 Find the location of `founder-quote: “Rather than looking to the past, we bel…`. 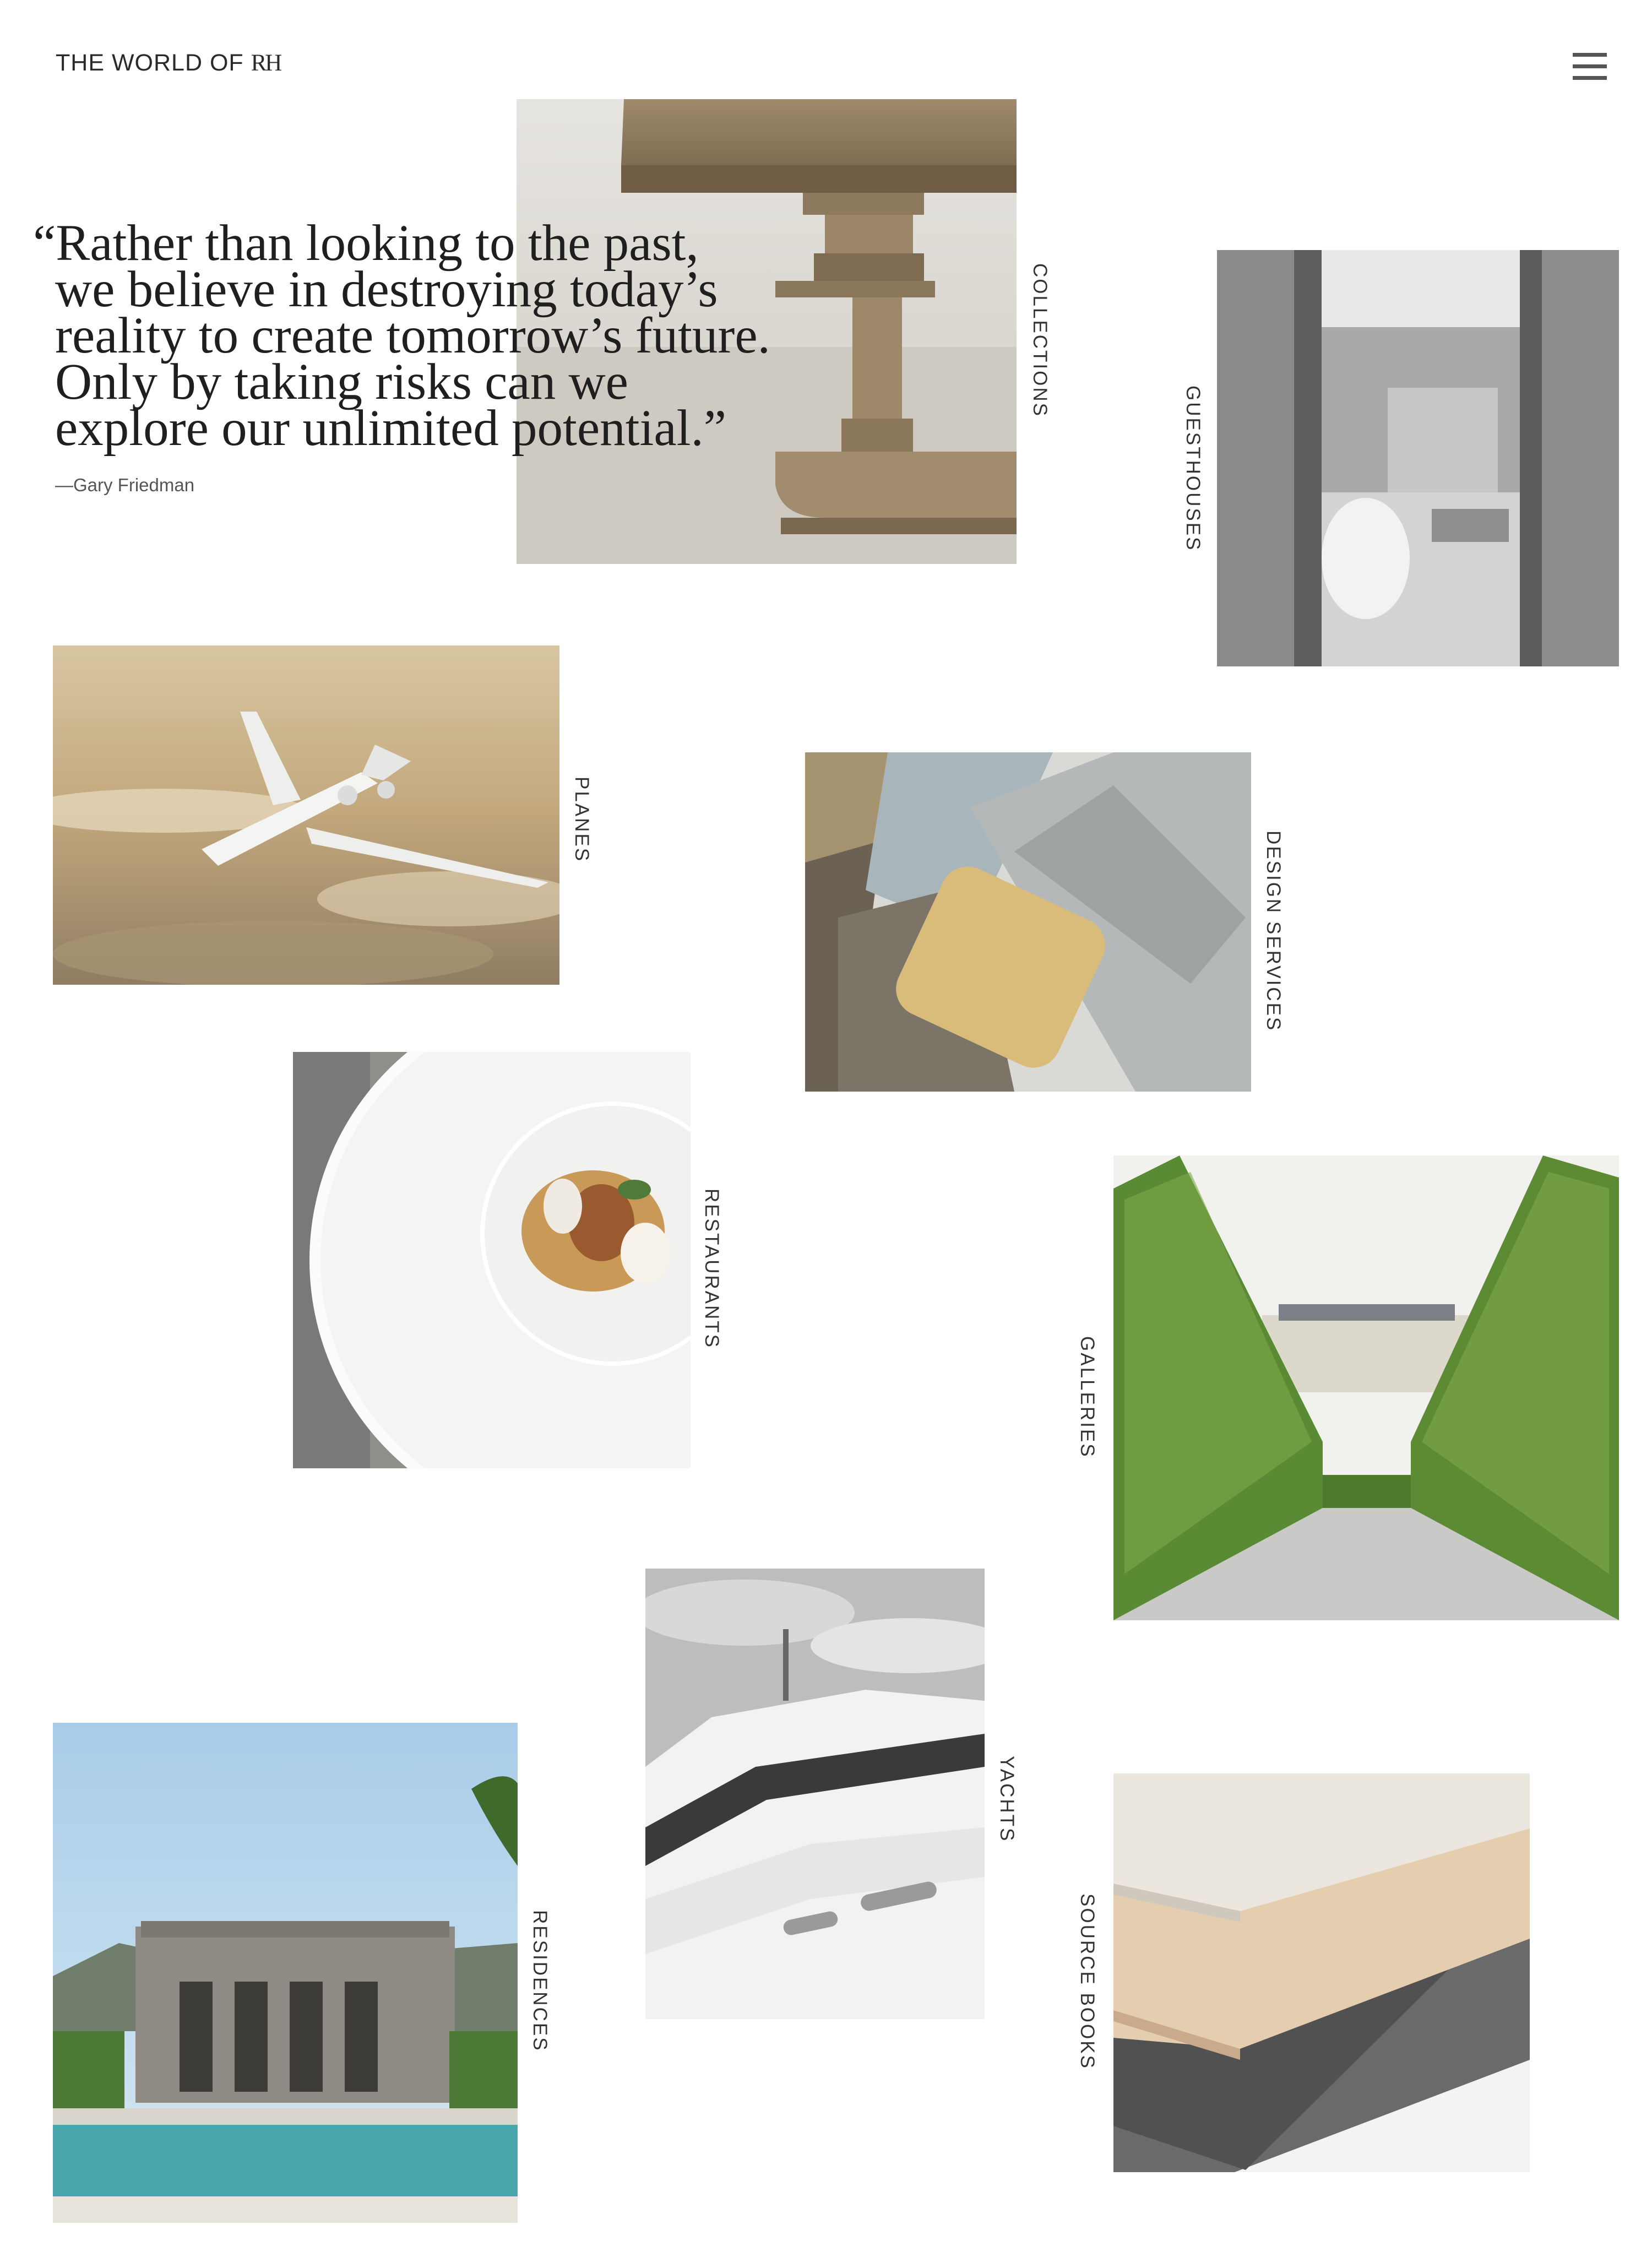

founder-quote: “Rather than looking to the past, we bel… is located at coordinates (418, 336).